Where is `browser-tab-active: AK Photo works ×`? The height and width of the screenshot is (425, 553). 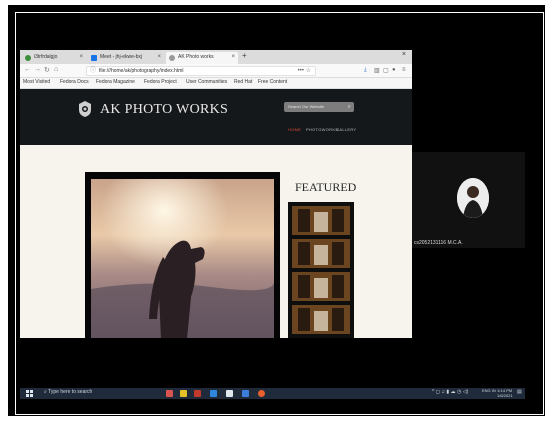
browser-tab-active: AK Photo works × is located at coordinates (202, 58).